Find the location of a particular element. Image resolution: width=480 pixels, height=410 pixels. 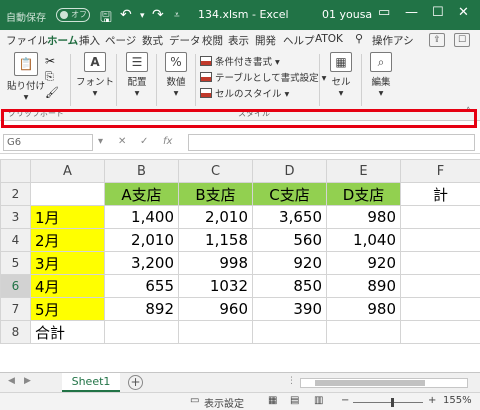

undo-icon: ↶ is located at coordinates (126, 15).